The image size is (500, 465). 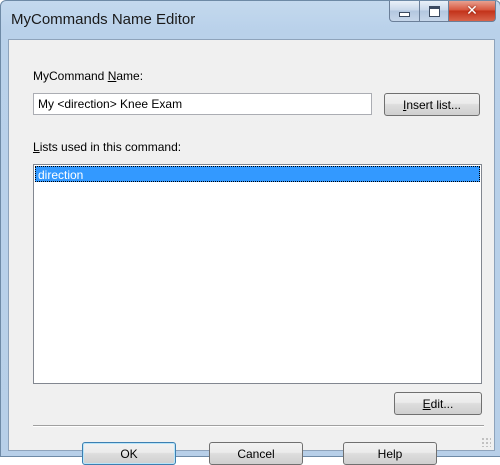 I want to click on maximize-button, so click(x=434, y=11).